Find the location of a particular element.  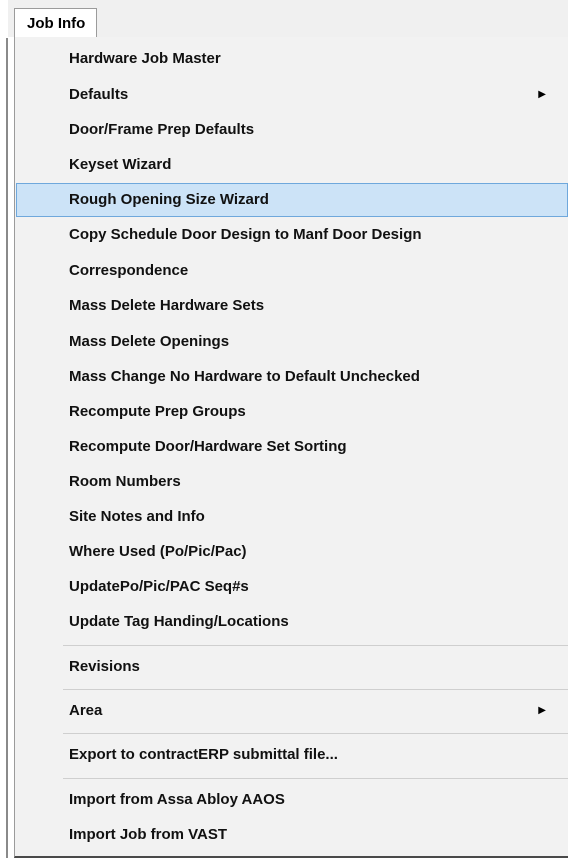

underlying-window-edge is located at coordinates (4, 430).